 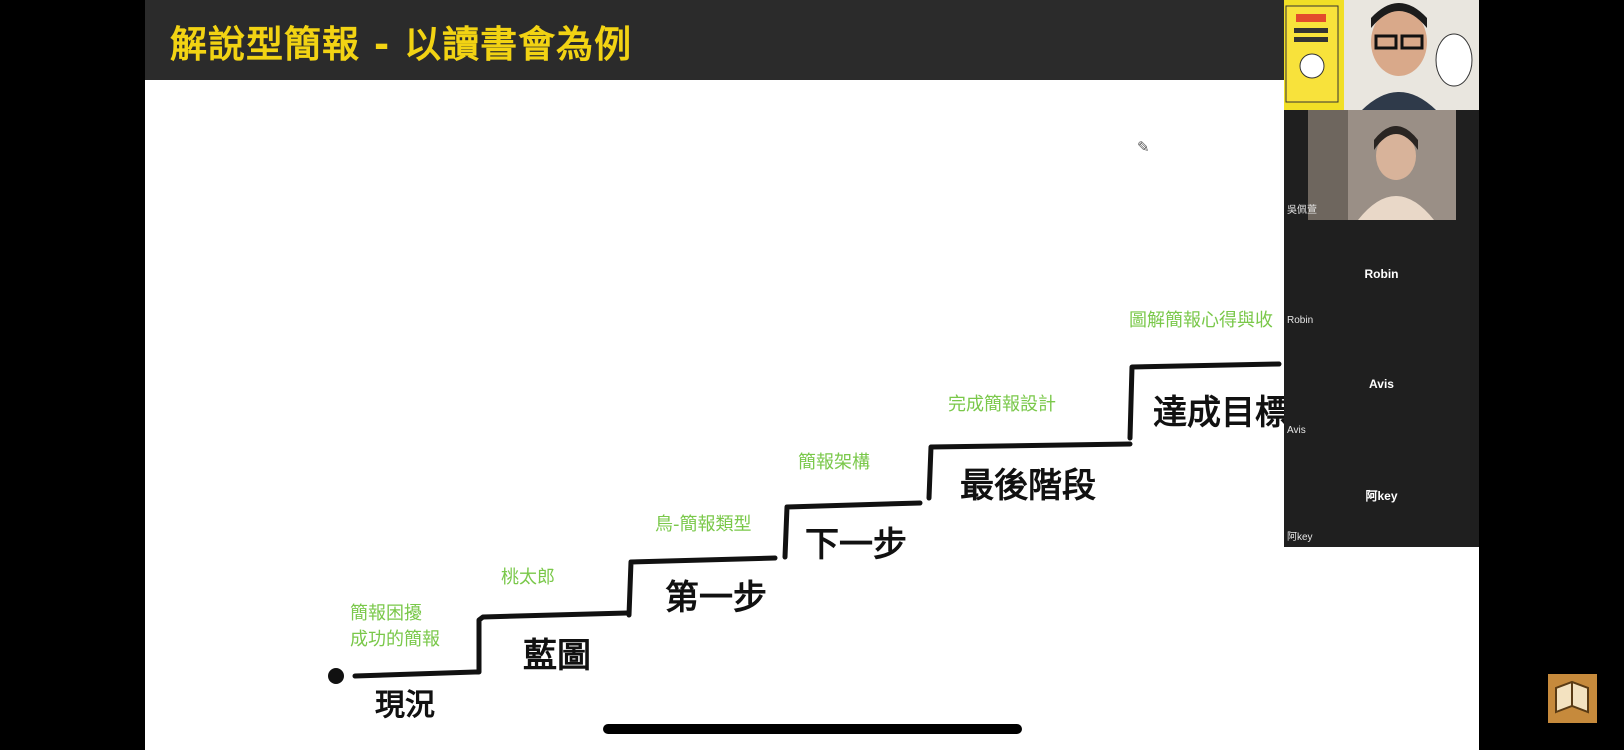 I want to click on step-label-6: 達成目標, so click(x=1221, y=413).